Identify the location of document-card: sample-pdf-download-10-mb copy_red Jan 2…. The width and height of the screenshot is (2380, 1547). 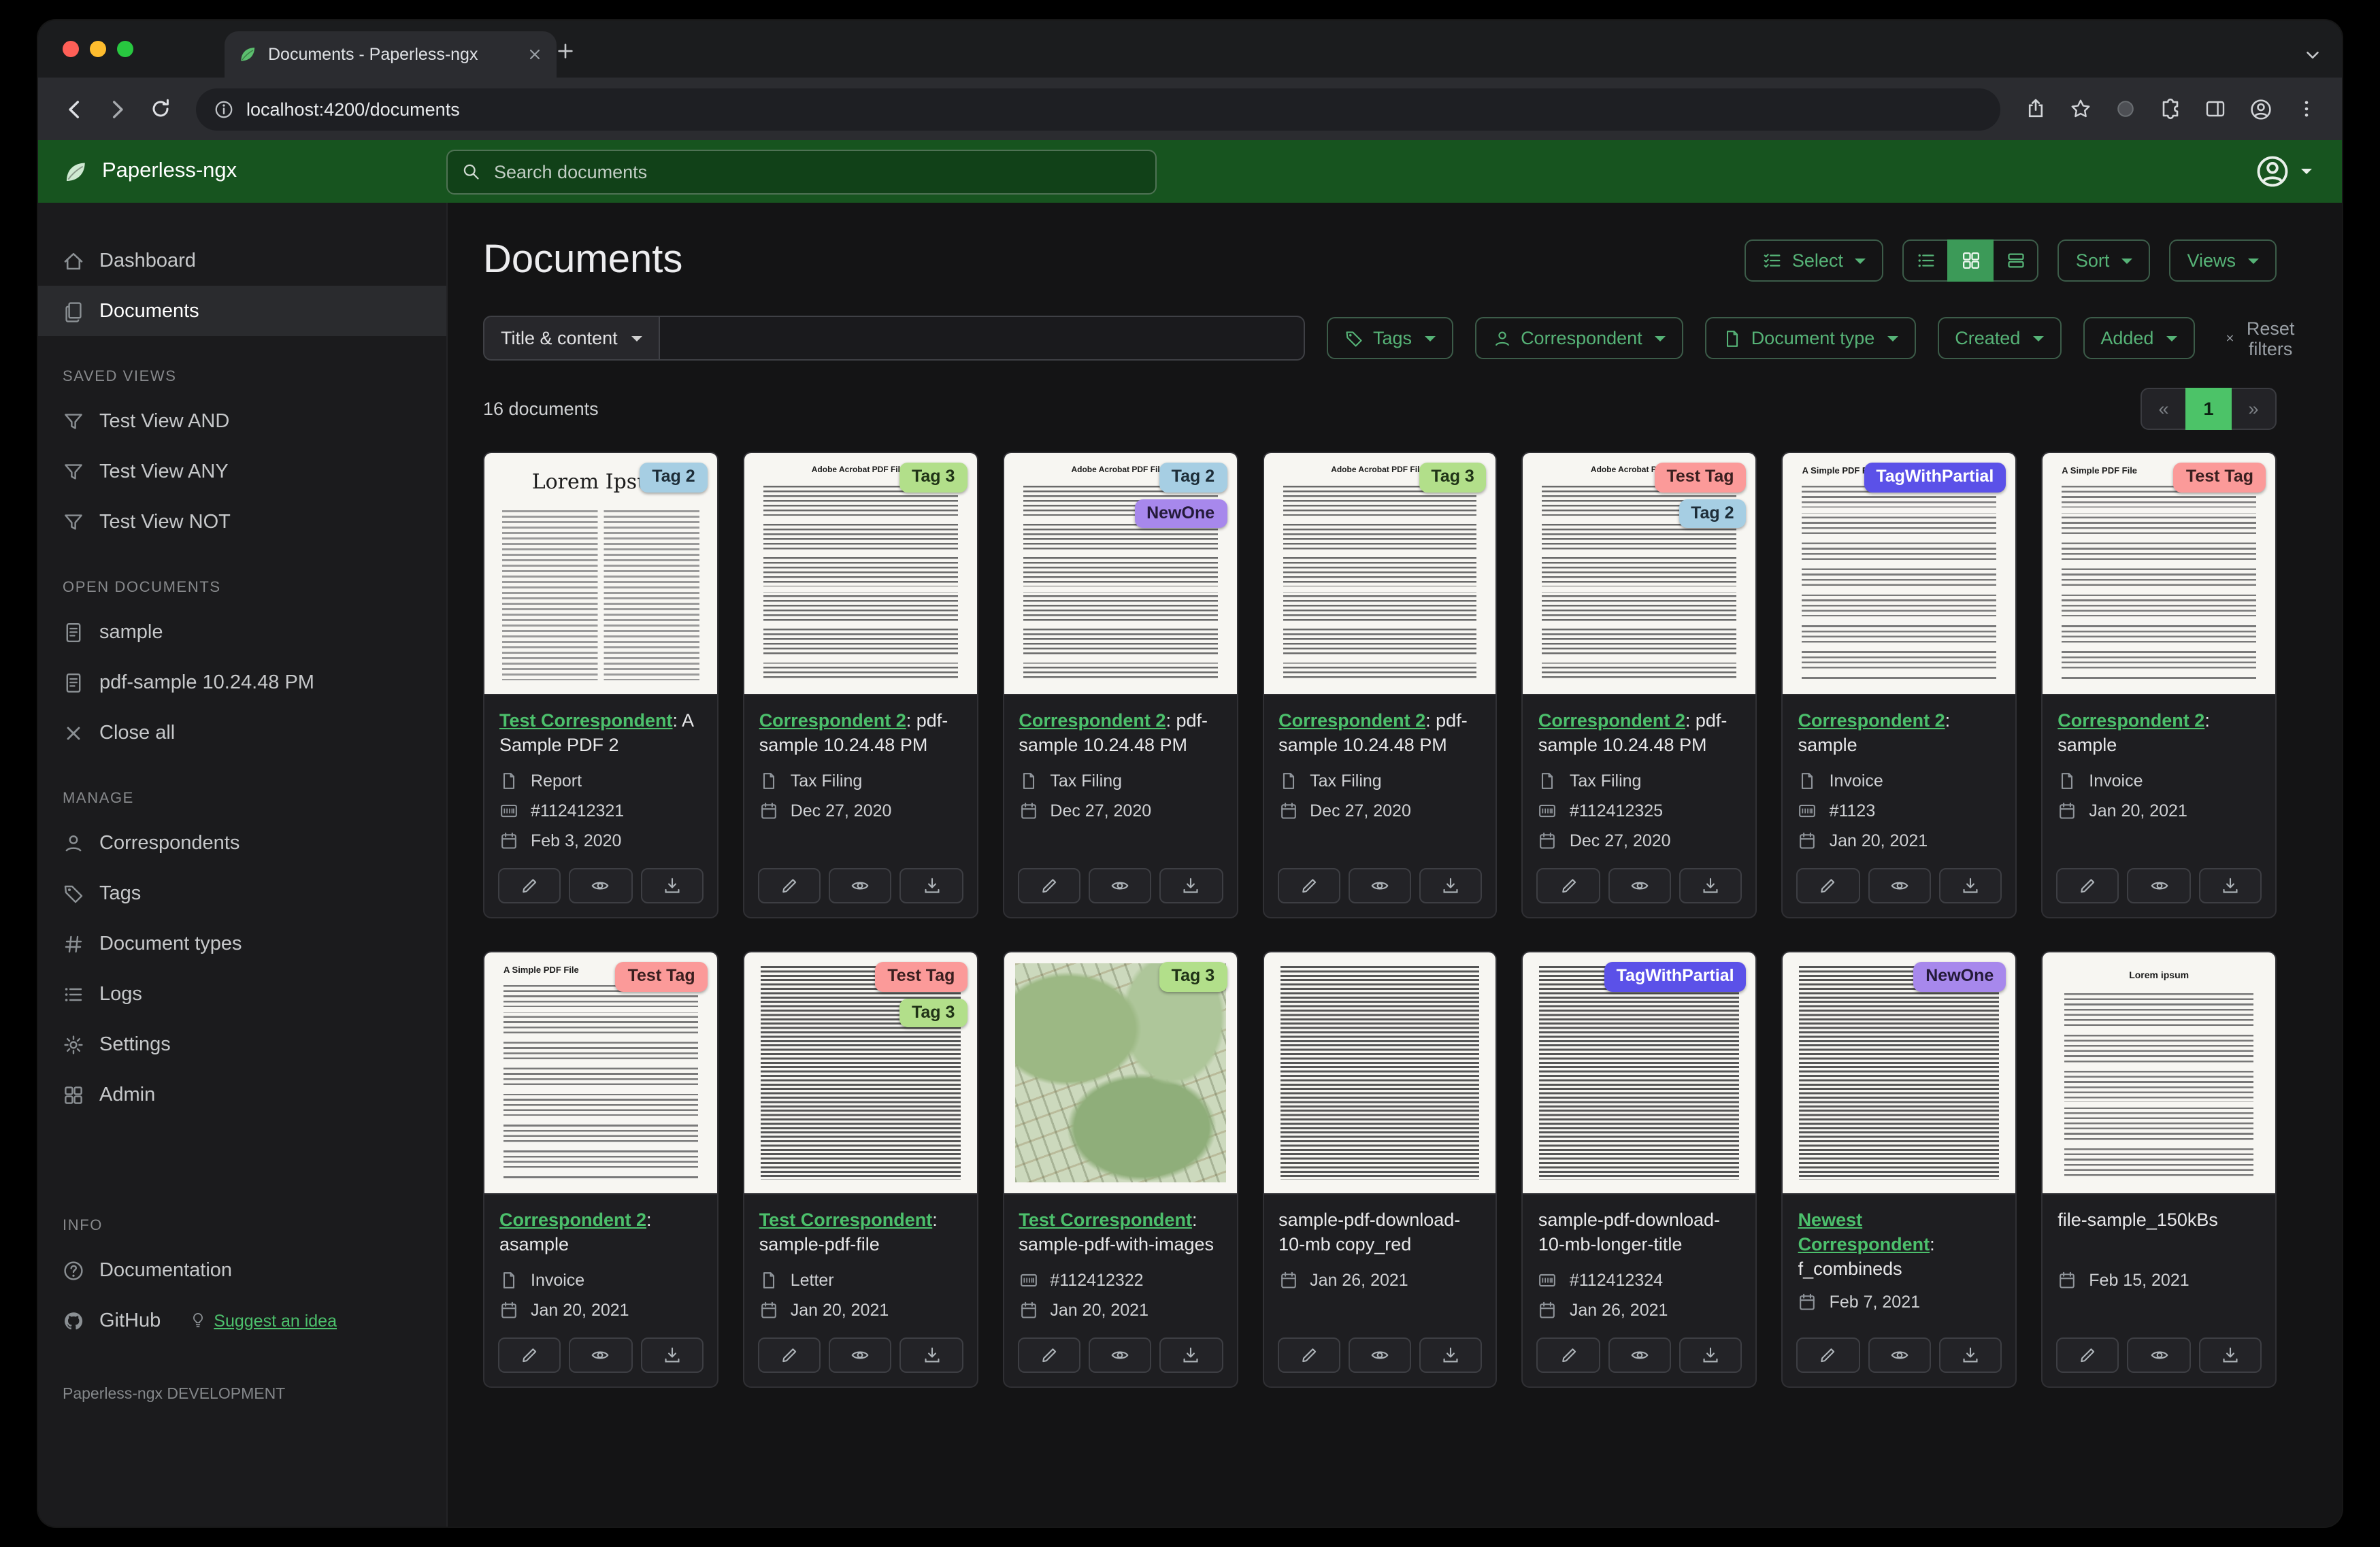
(1380, 1170).